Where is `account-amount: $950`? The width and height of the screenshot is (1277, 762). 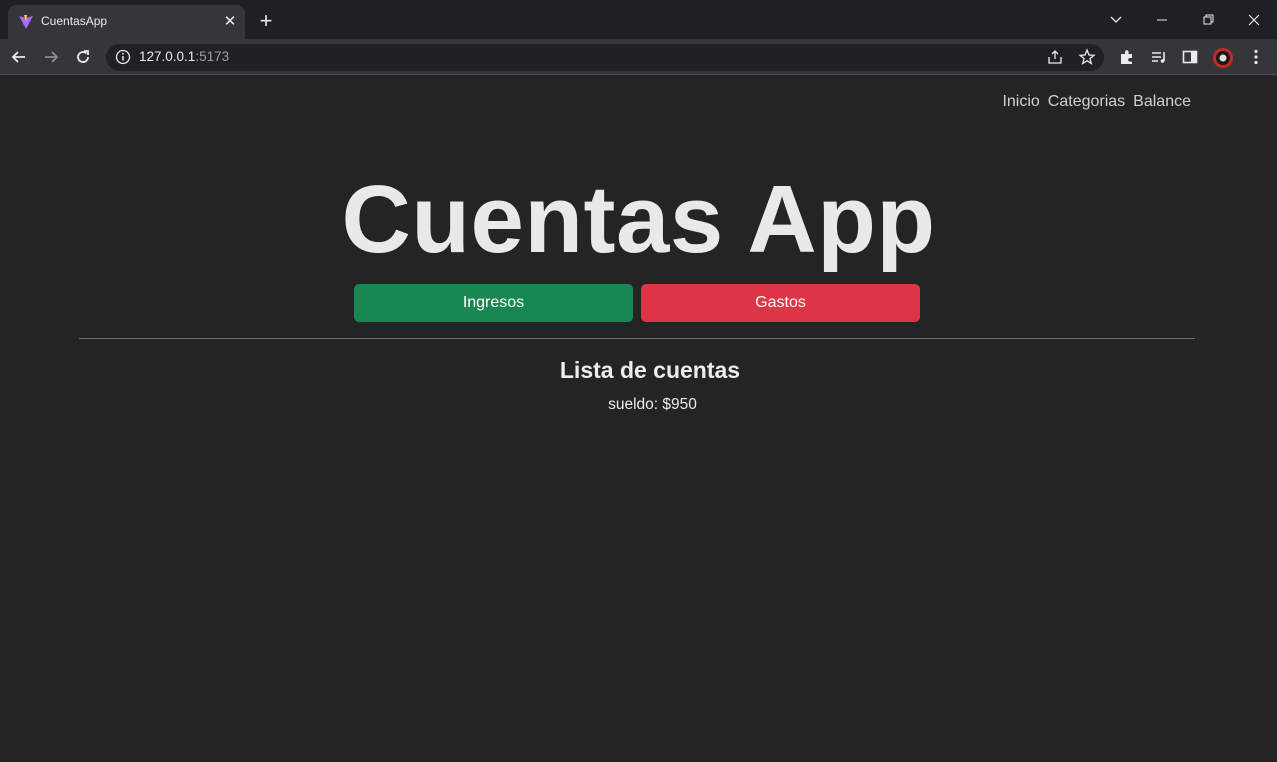 account-amount: $950 is located at coordinates (679, 404).